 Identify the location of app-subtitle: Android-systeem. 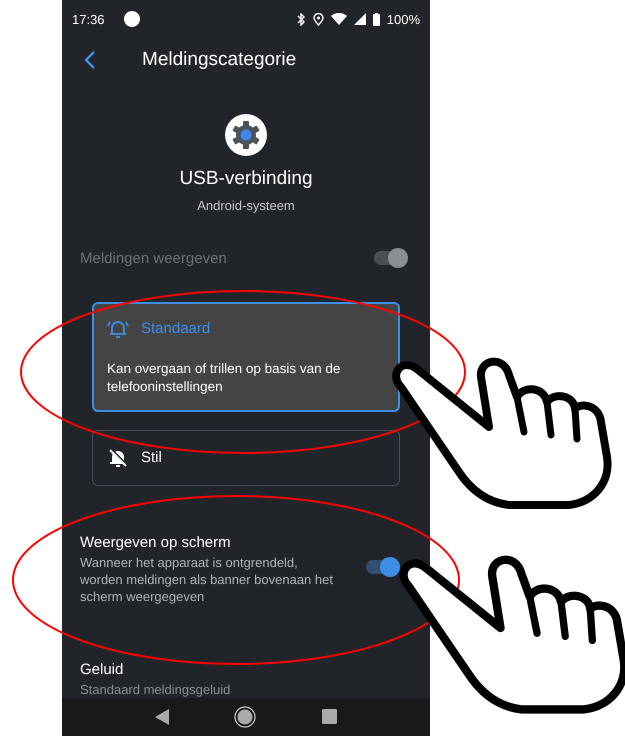
(246, 206).